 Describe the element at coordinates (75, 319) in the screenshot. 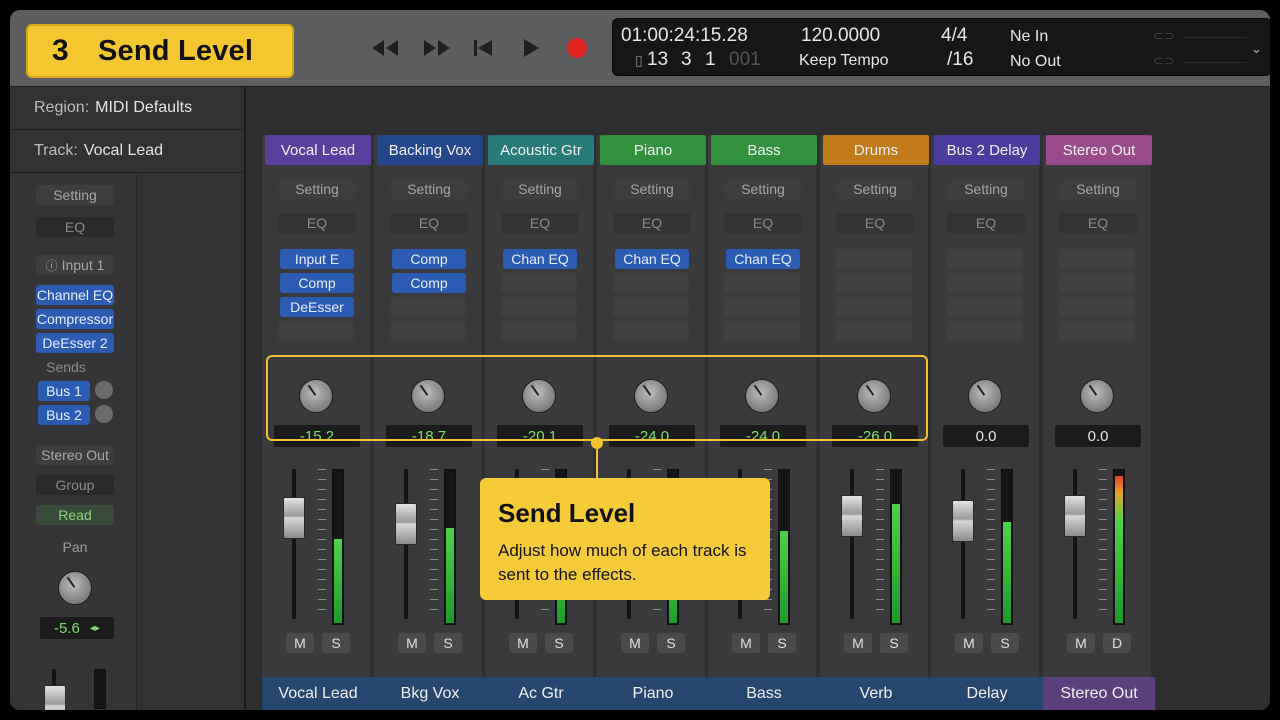

I see `inspector-plugin-1: Compressor` at that location.